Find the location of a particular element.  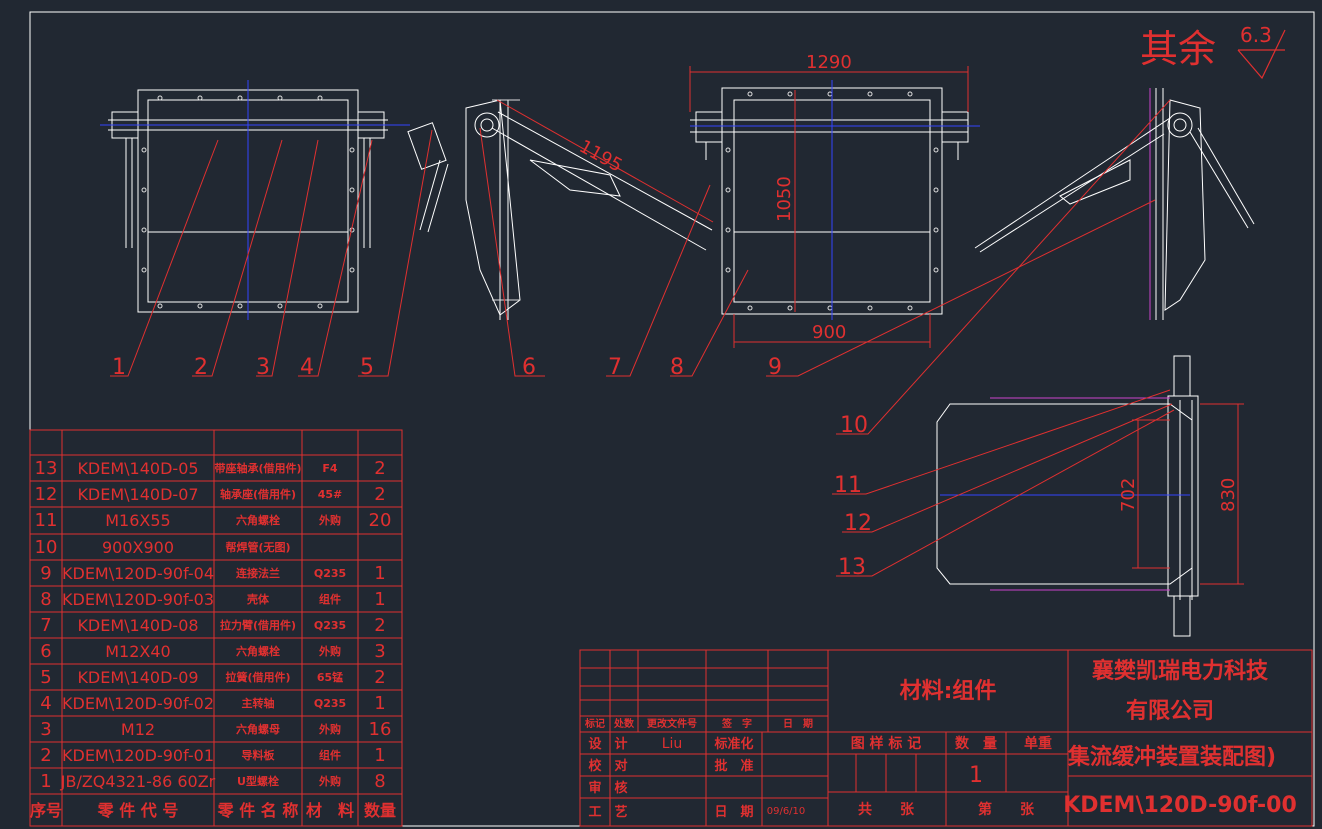

roughness-label: 其余 is located at coordinates (1178, 49).